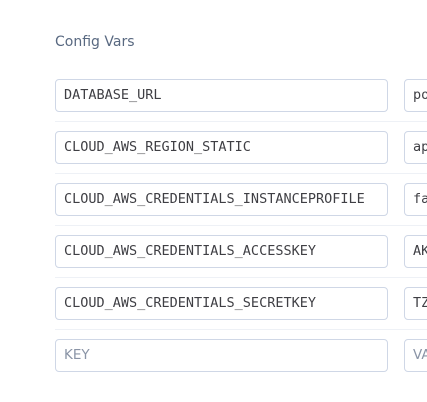 This screenshot has width=427, height=402. I want to click on config-var-row: DATABASE_URL po, so click(241, 96).